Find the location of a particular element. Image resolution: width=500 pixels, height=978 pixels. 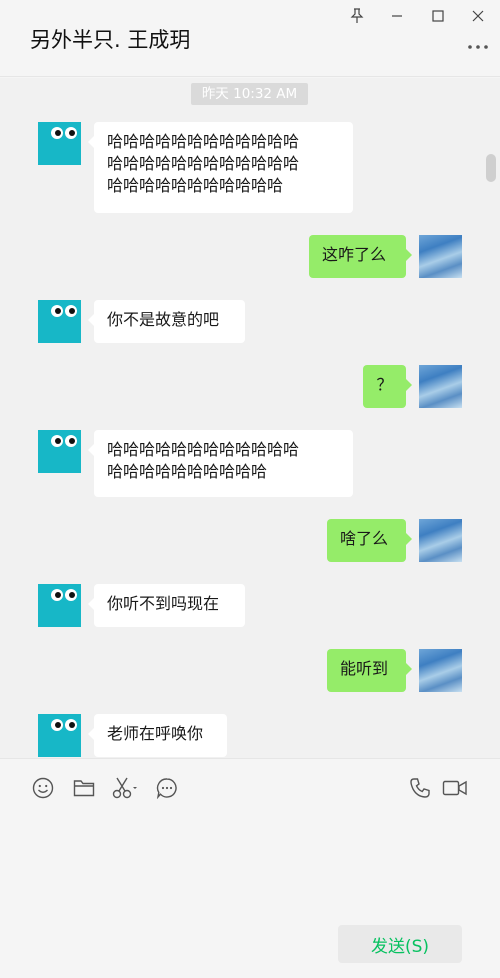

timestamp: 昨天 10:32 AM is located at coordinates (249, 94).